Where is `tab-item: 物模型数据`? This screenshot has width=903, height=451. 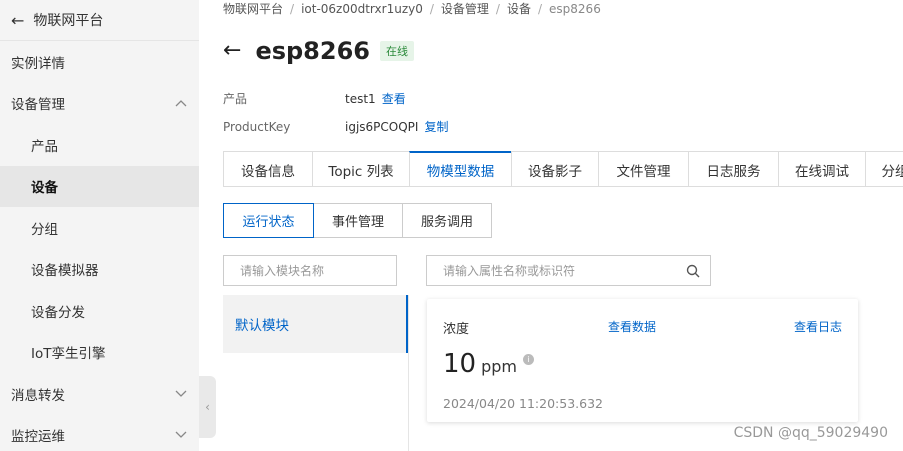
tab-item: 物模型数据 is located at coordinates (460, 168).